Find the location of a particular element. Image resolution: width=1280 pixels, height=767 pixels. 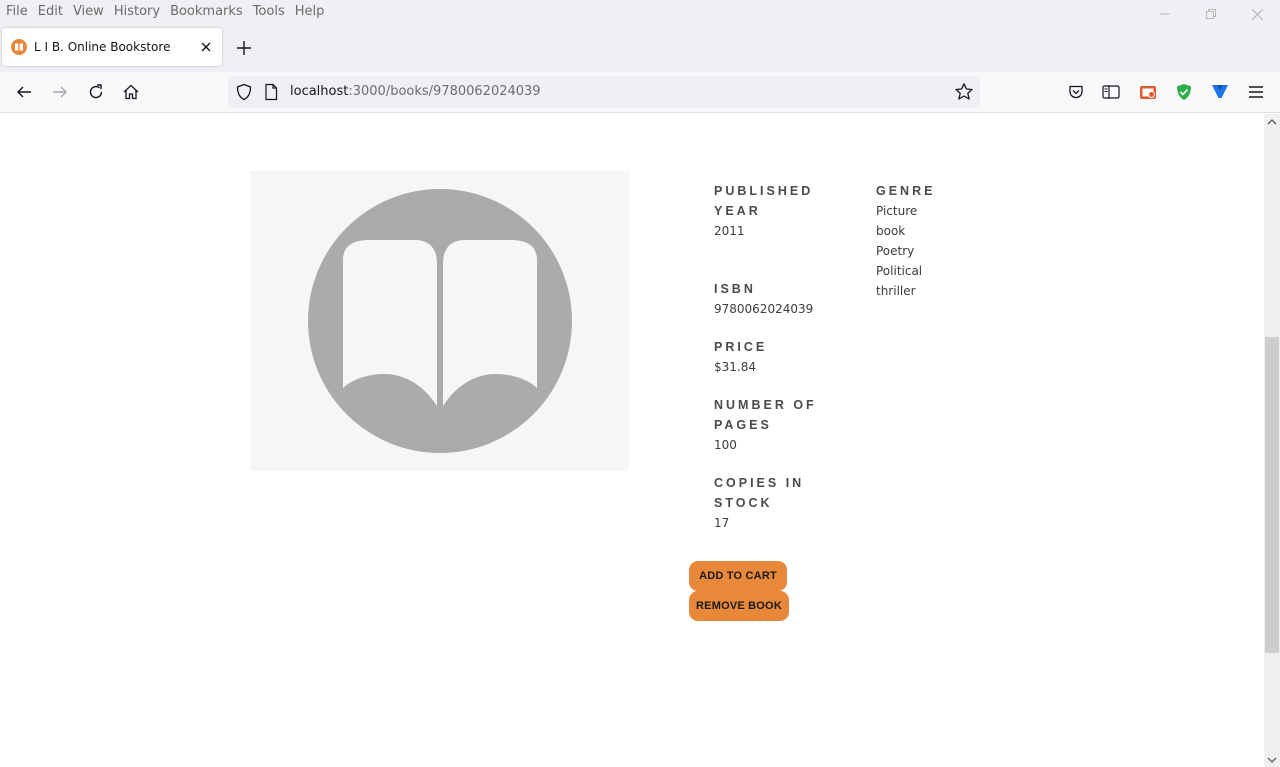

price-block: PRICE $31.84 is located at coordinates (769, 357).